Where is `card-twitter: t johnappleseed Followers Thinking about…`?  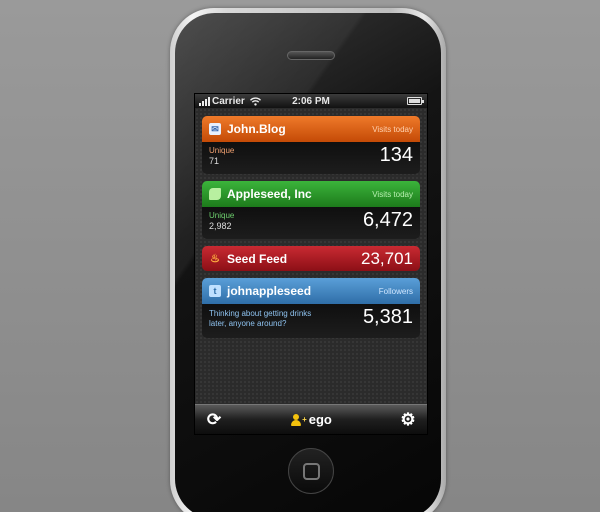
card-twitter: t johnappleseed Followers Thinking about… is located at coordinates (311, 308).